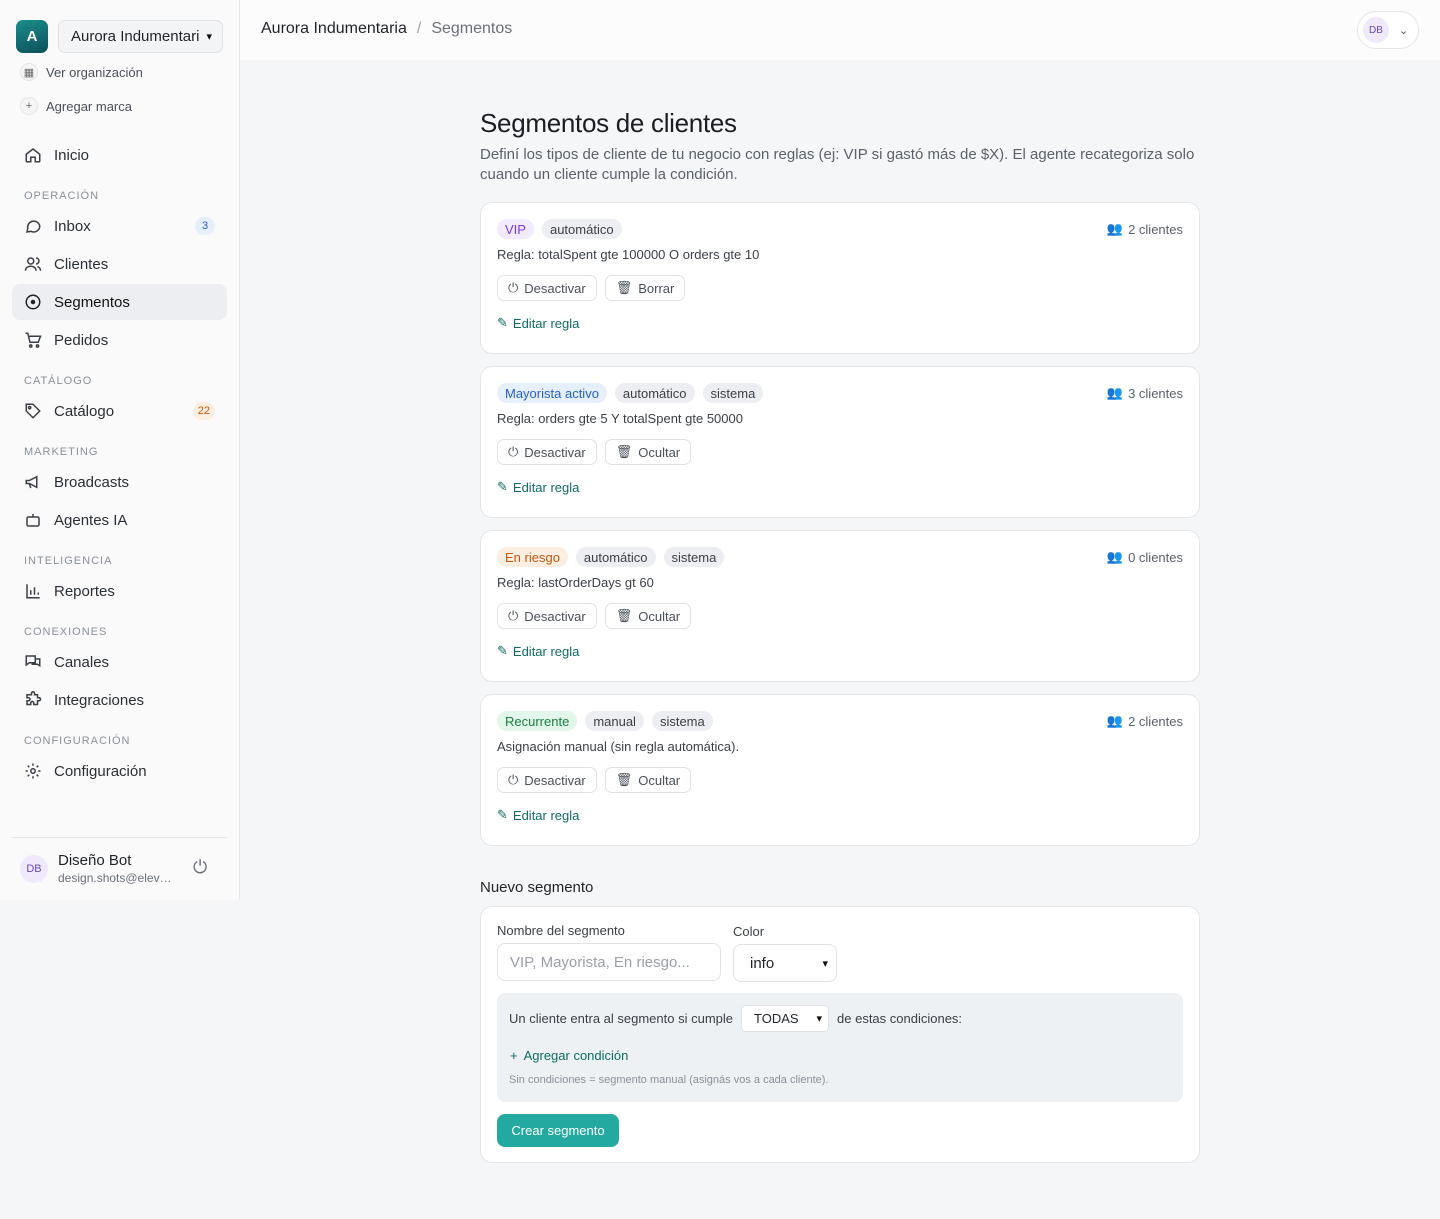  Describe the element at coordinates (558, 1130) in the screenshot. I see `create-segment-button: Crear segmento` at that location.